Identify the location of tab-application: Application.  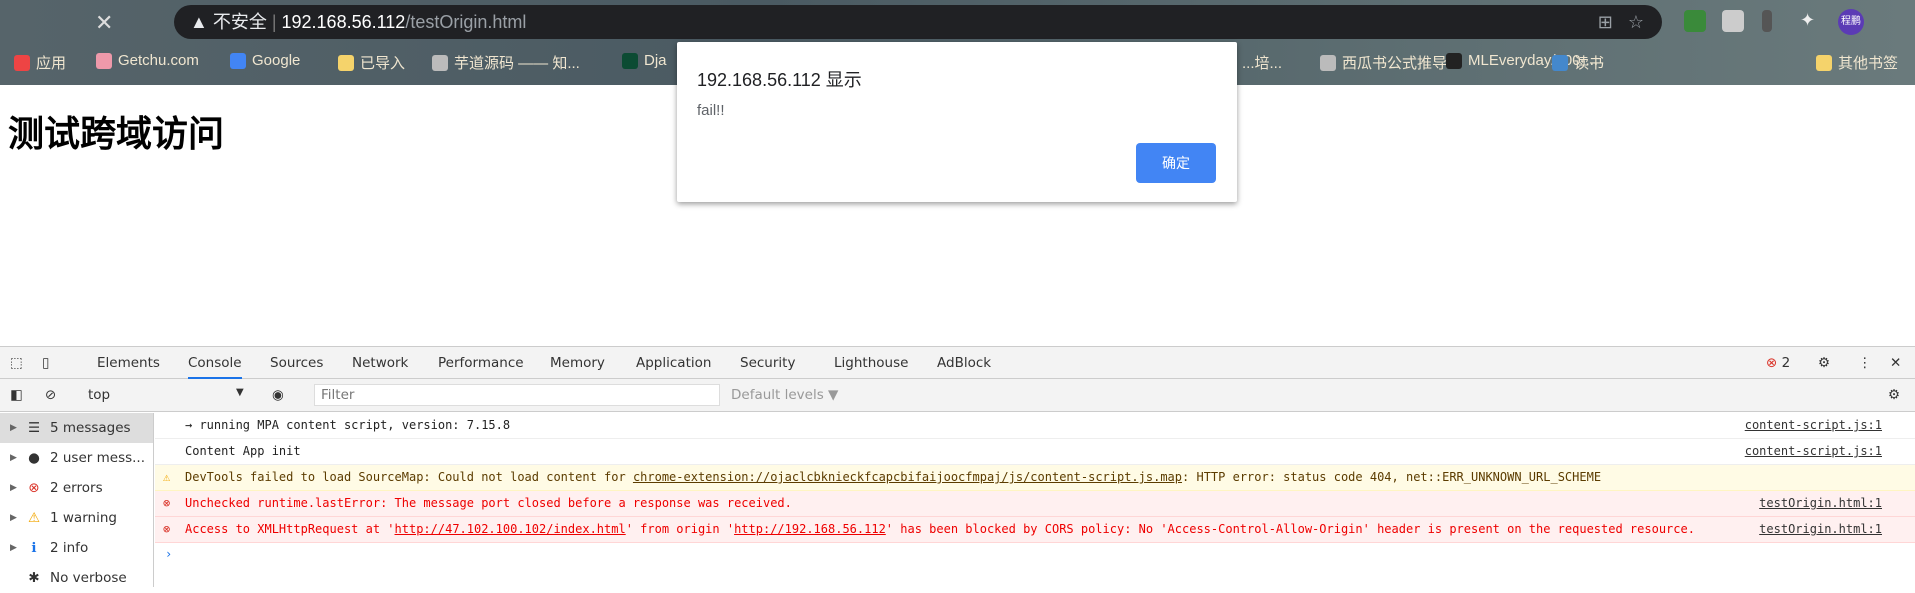
(673, 363).